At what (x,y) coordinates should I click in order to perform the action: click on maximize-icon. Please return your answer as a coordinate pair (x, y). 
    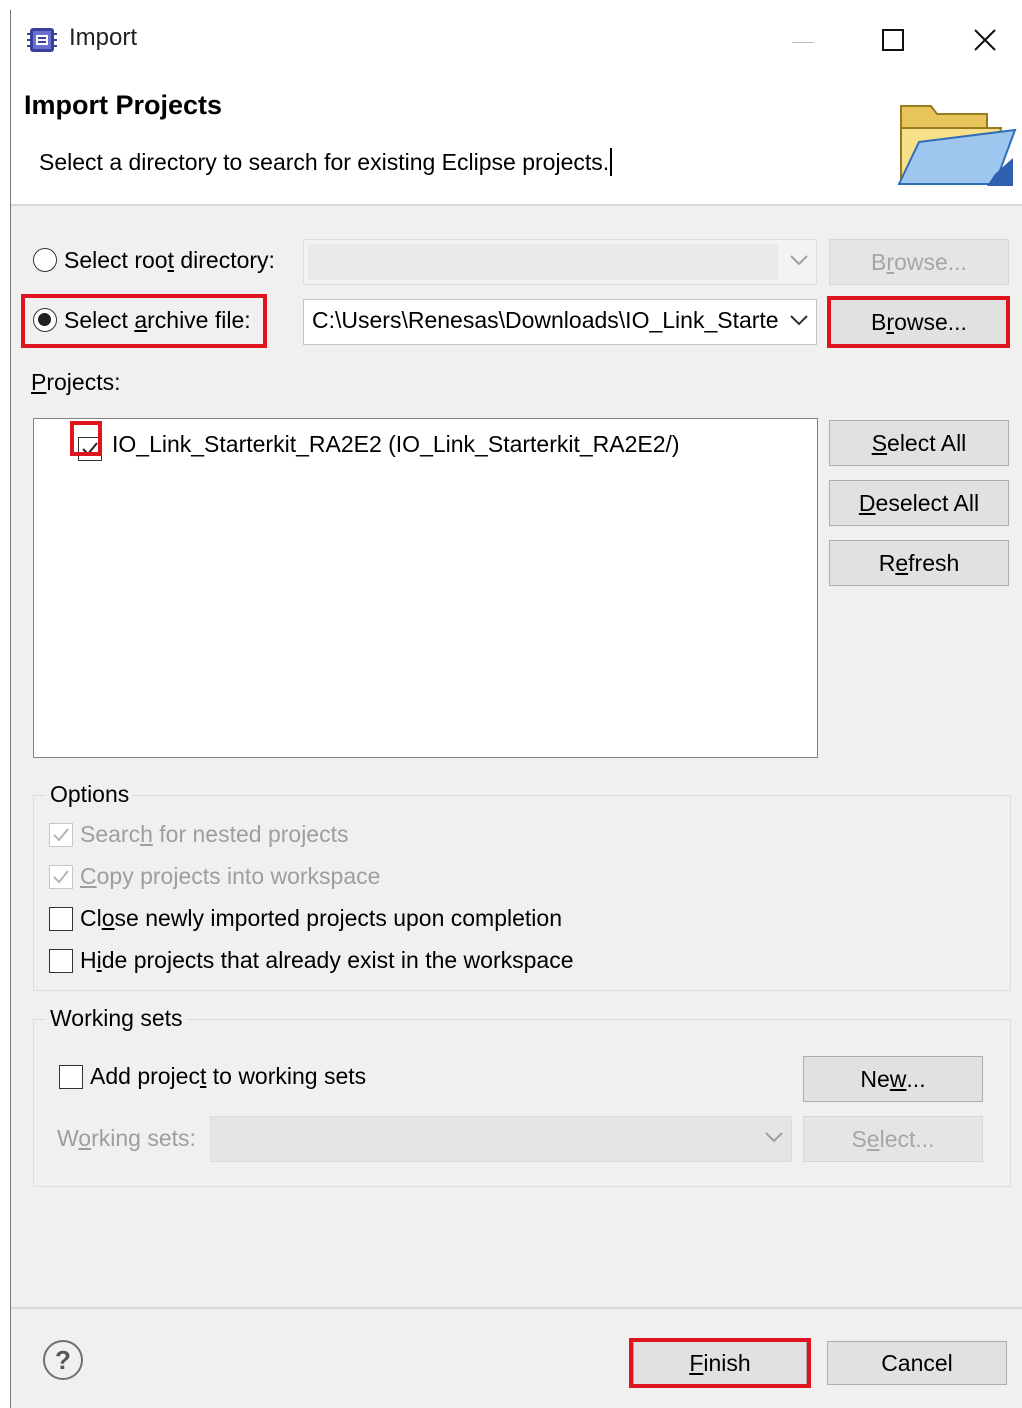
    Looking at the image, I should click on (893, 40).